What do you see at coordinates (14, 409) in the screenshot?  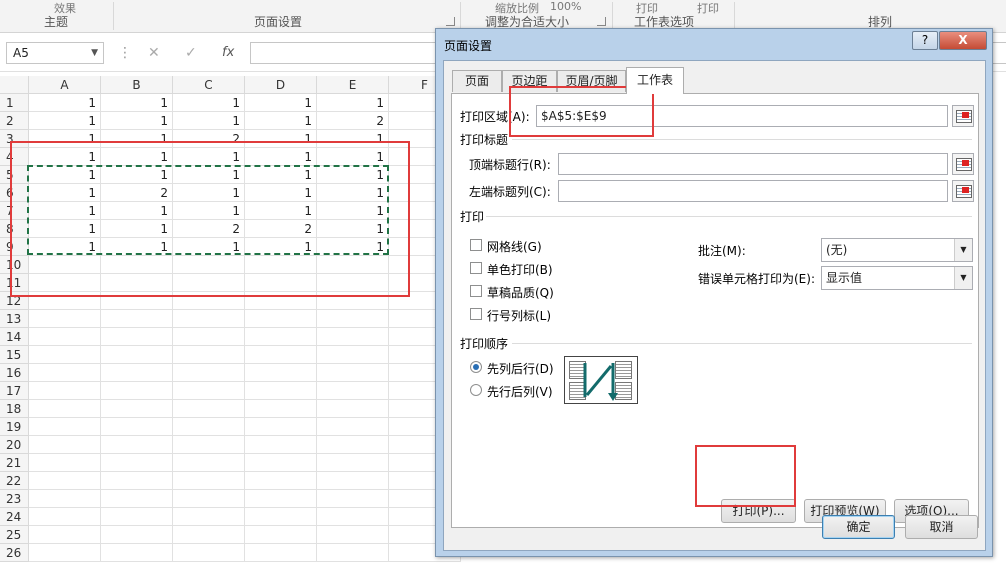 I see `row-header: 18` at bounding box center [14, 409].